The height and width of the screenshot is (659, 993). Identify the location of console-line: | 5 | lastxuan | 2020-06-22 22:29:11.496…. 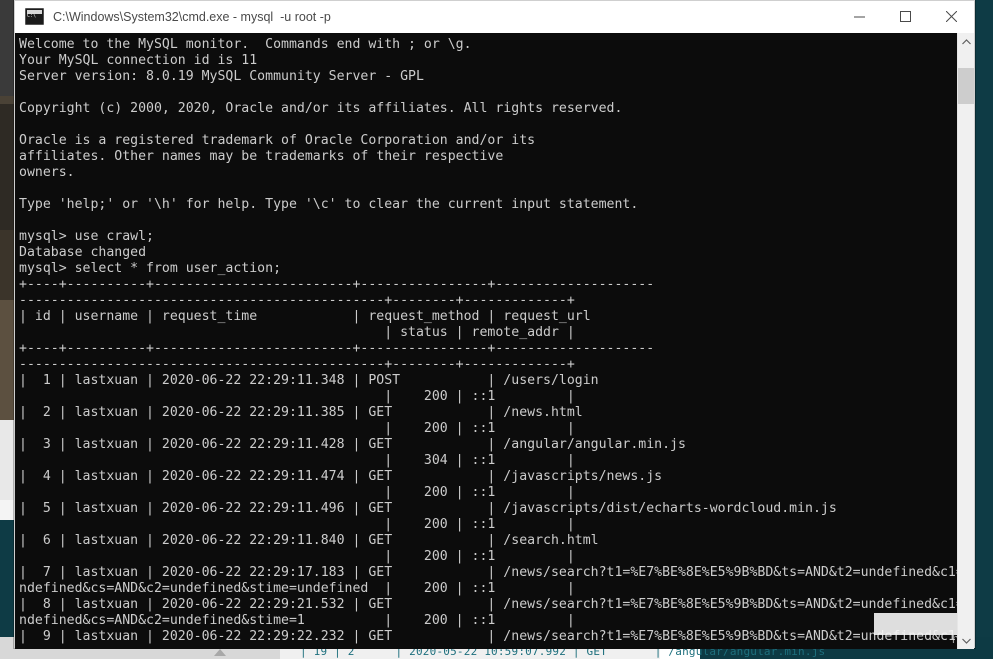
(428, 508).